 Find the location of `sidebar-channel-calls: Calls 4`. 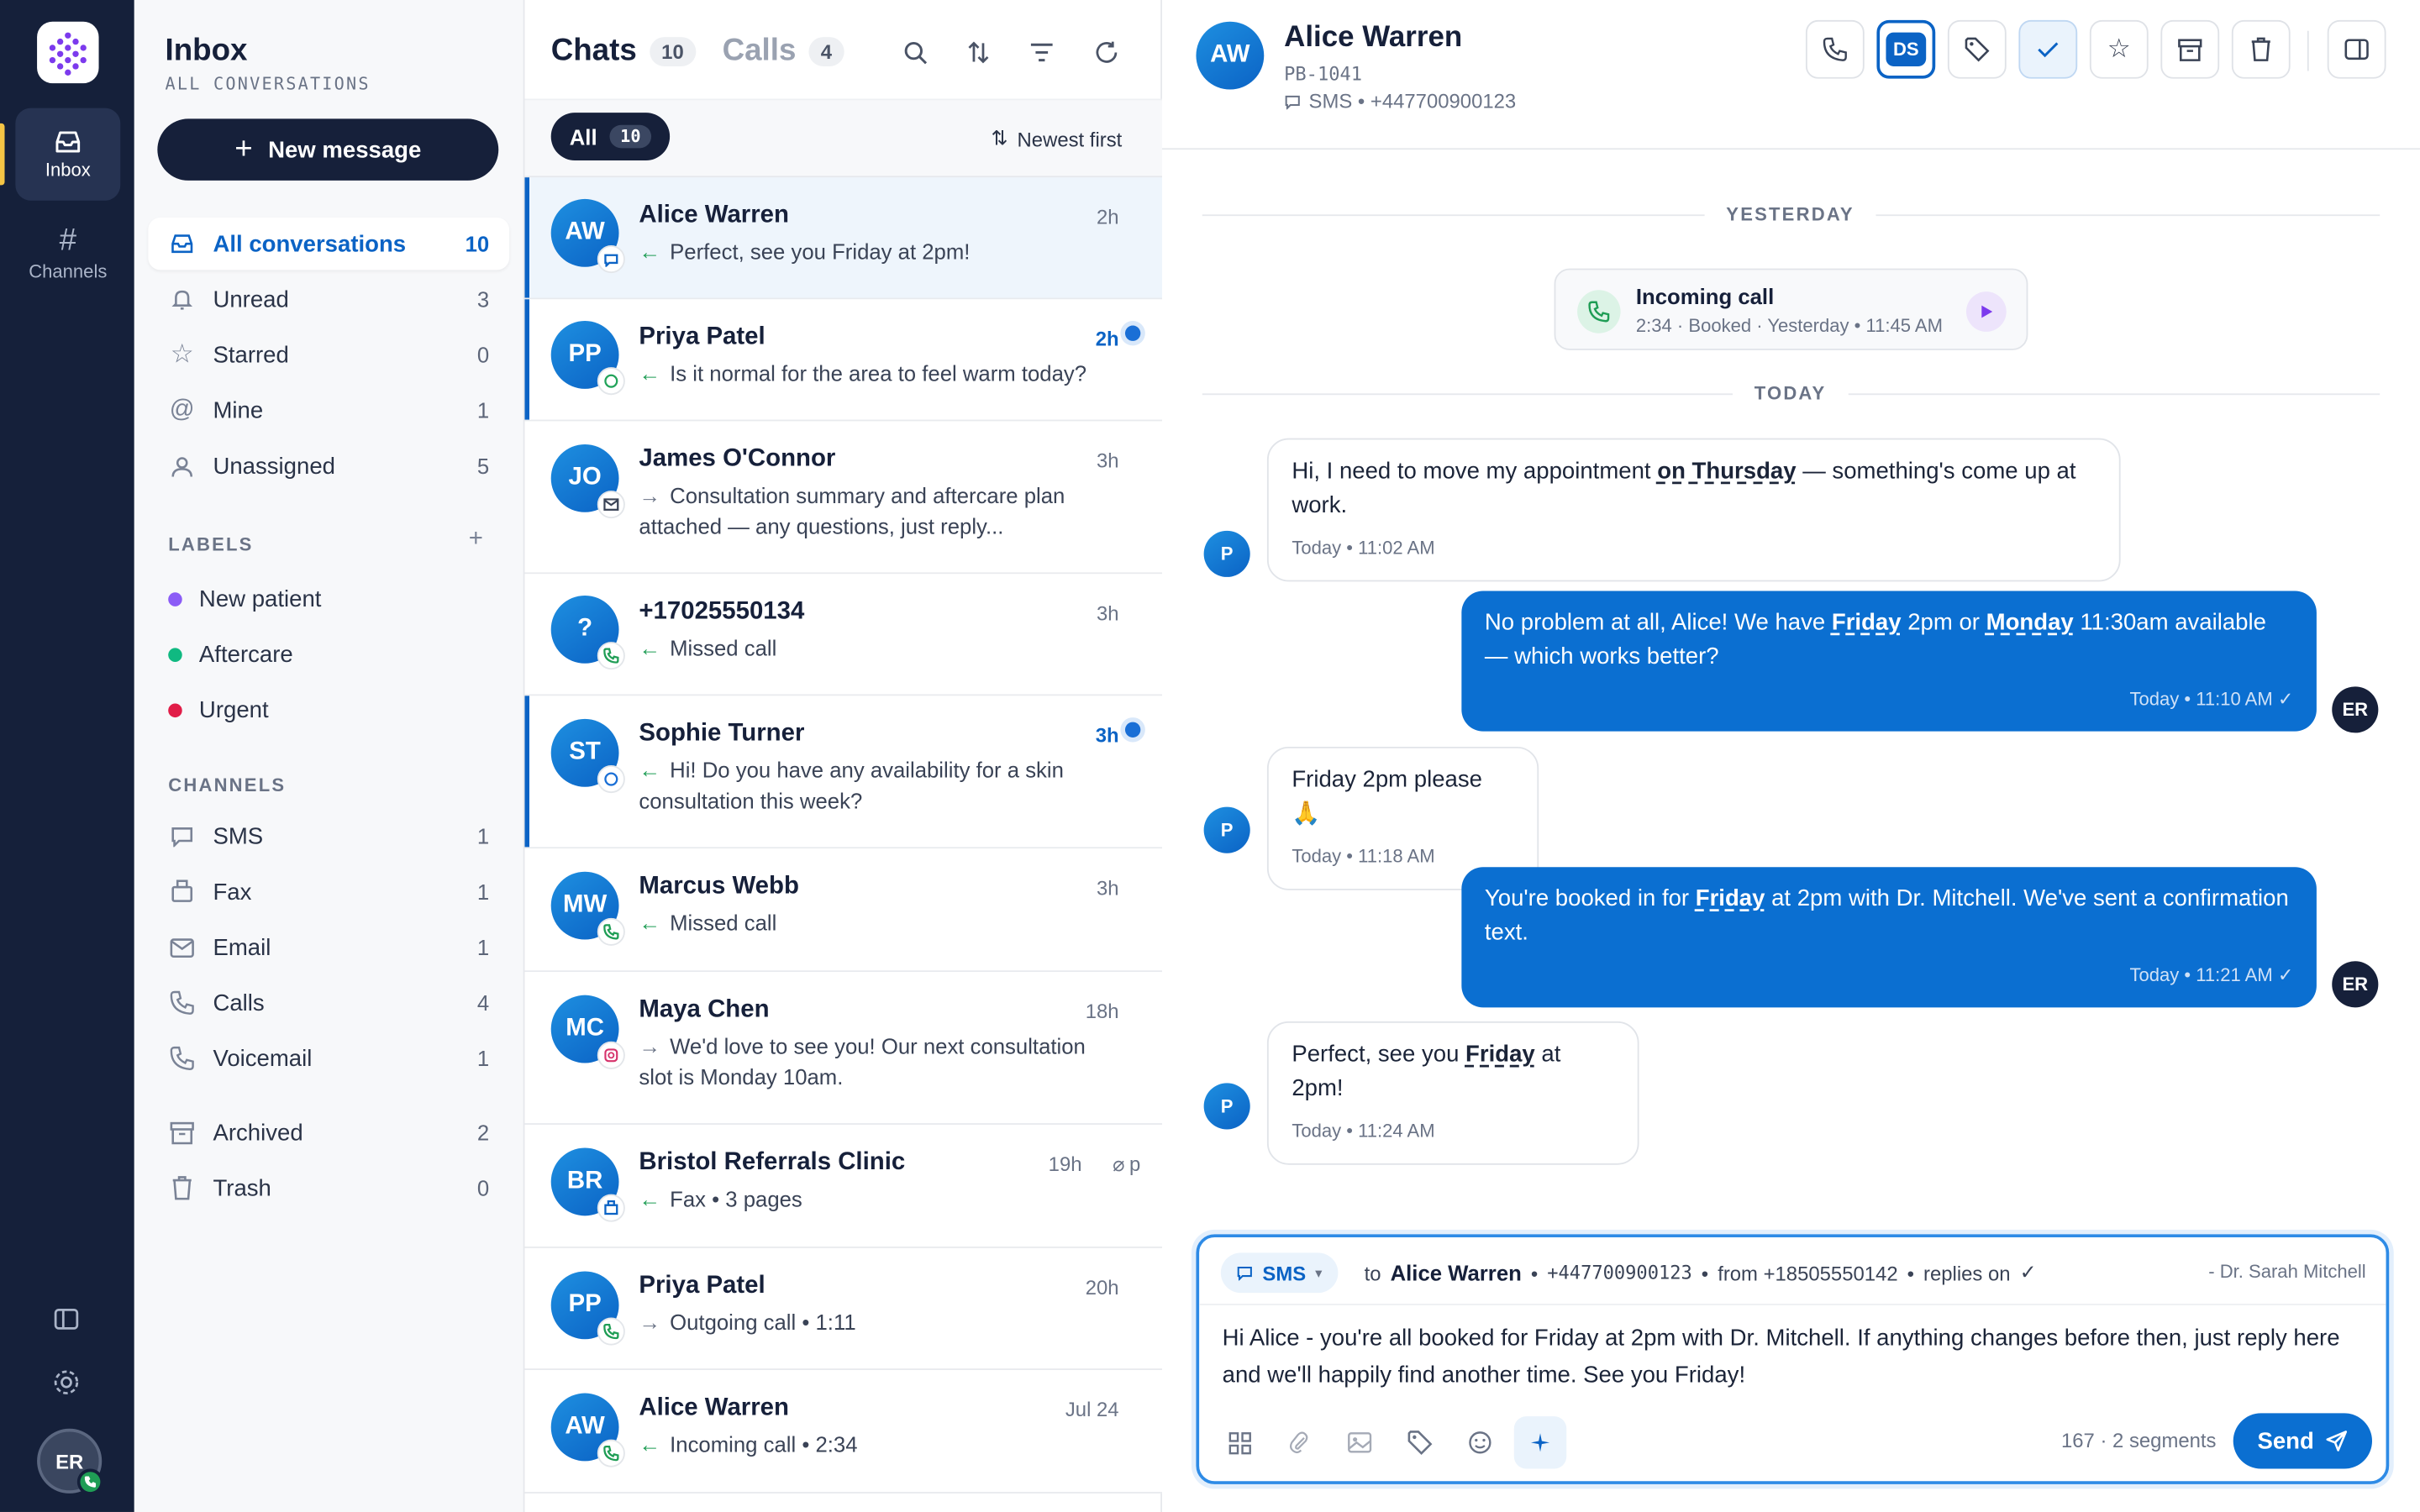

sidebar-channel-calls: Calls 4 is located at coordinates (329, 1003).